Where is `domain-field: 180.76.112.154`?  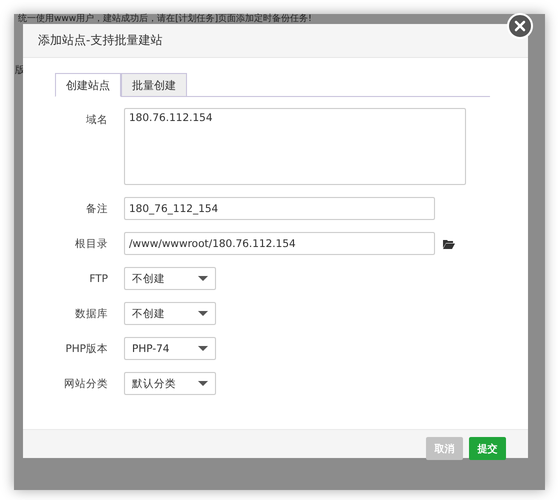 domain-field: 180.76.112.154 is located at coordinates (295, 146).